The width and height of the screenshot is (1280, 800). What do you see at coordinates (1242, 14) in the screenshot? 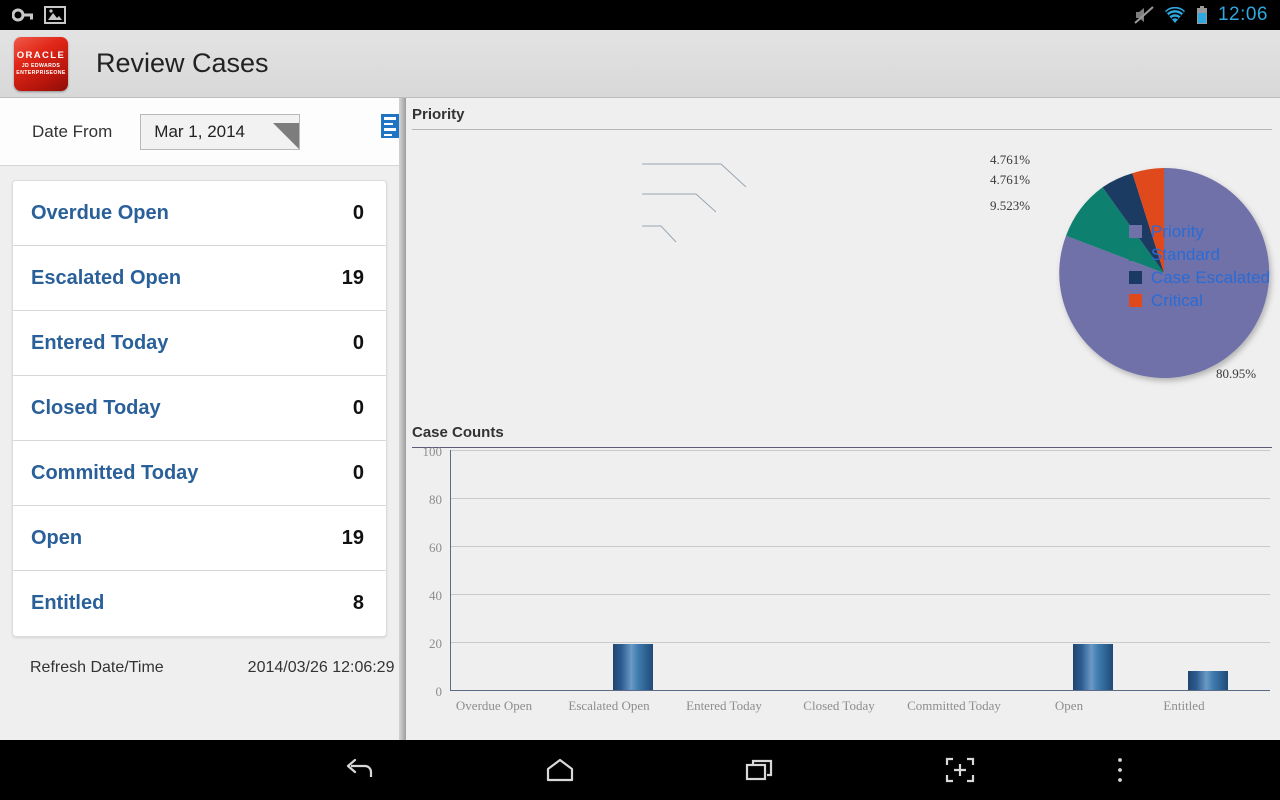
I see `status-bar-clock: 12:06` at bounding box center [1242, 14].